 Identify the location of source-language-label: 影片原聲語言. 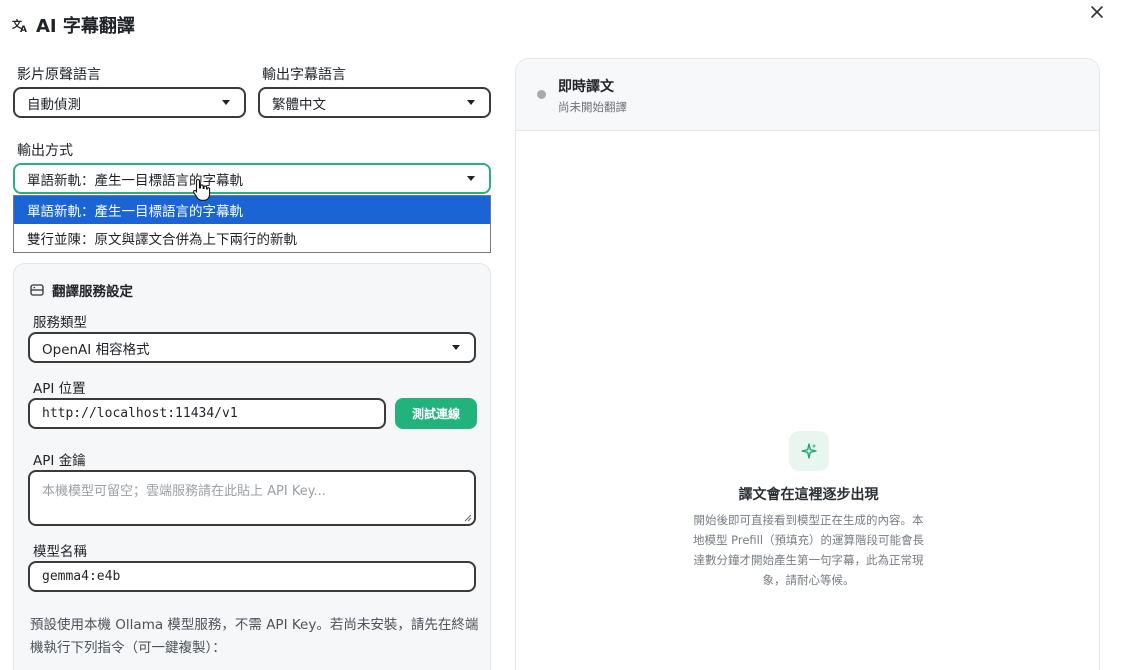
(59, 75).